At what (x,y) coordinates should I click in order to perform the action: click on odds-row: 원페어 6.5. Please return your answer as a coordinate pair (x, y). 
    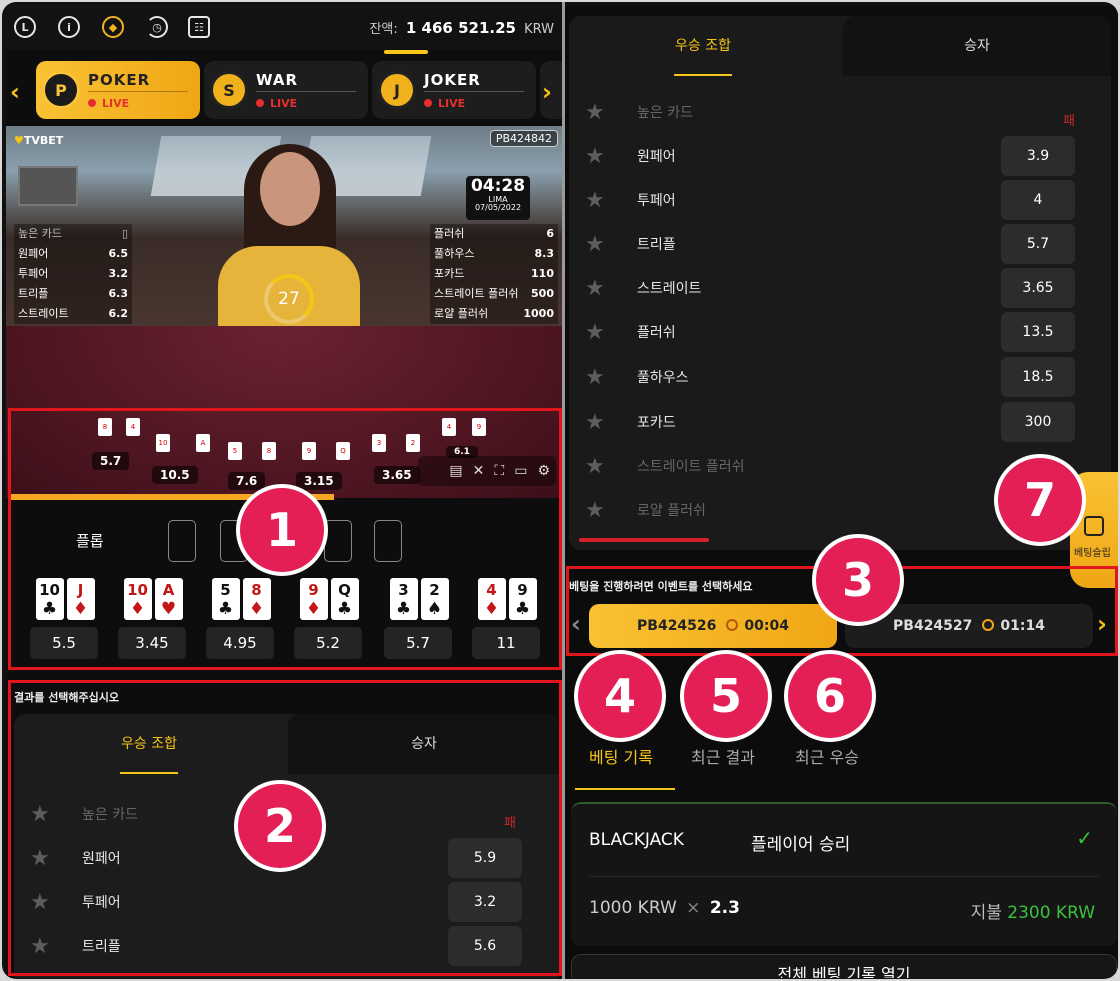
    Looking at the image, I should click on (73, 254).